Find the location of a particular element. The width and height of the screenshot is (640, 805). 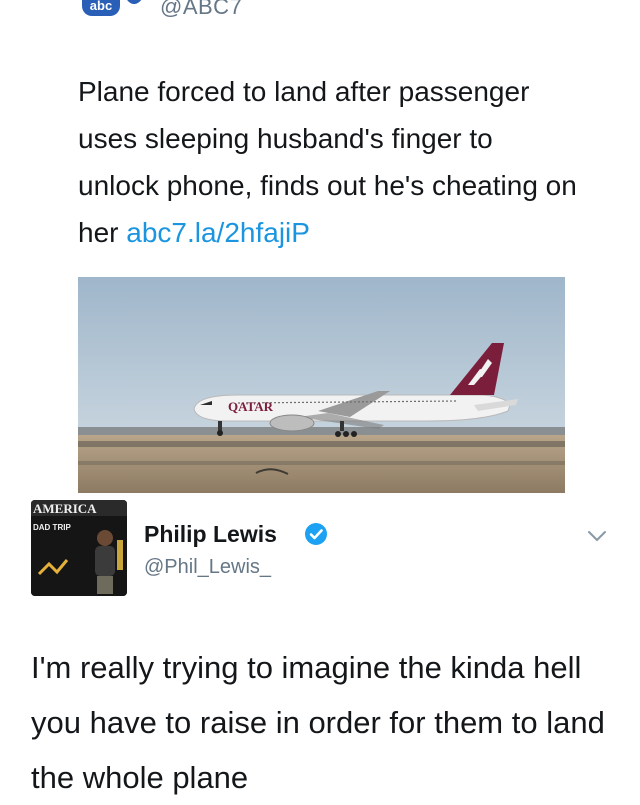

avatar: AMERICA DAD TRIP is located at coordinates (79, 548).